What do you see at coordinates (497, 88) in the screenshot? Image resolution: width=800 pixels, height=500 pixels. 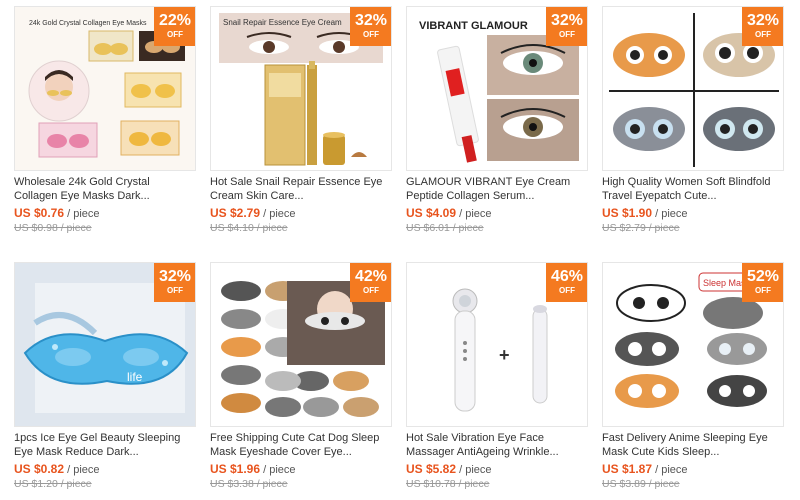 I see `product-image: VIBRANT GLAMOUR 32% OFF` at bounding box center [497, 88].